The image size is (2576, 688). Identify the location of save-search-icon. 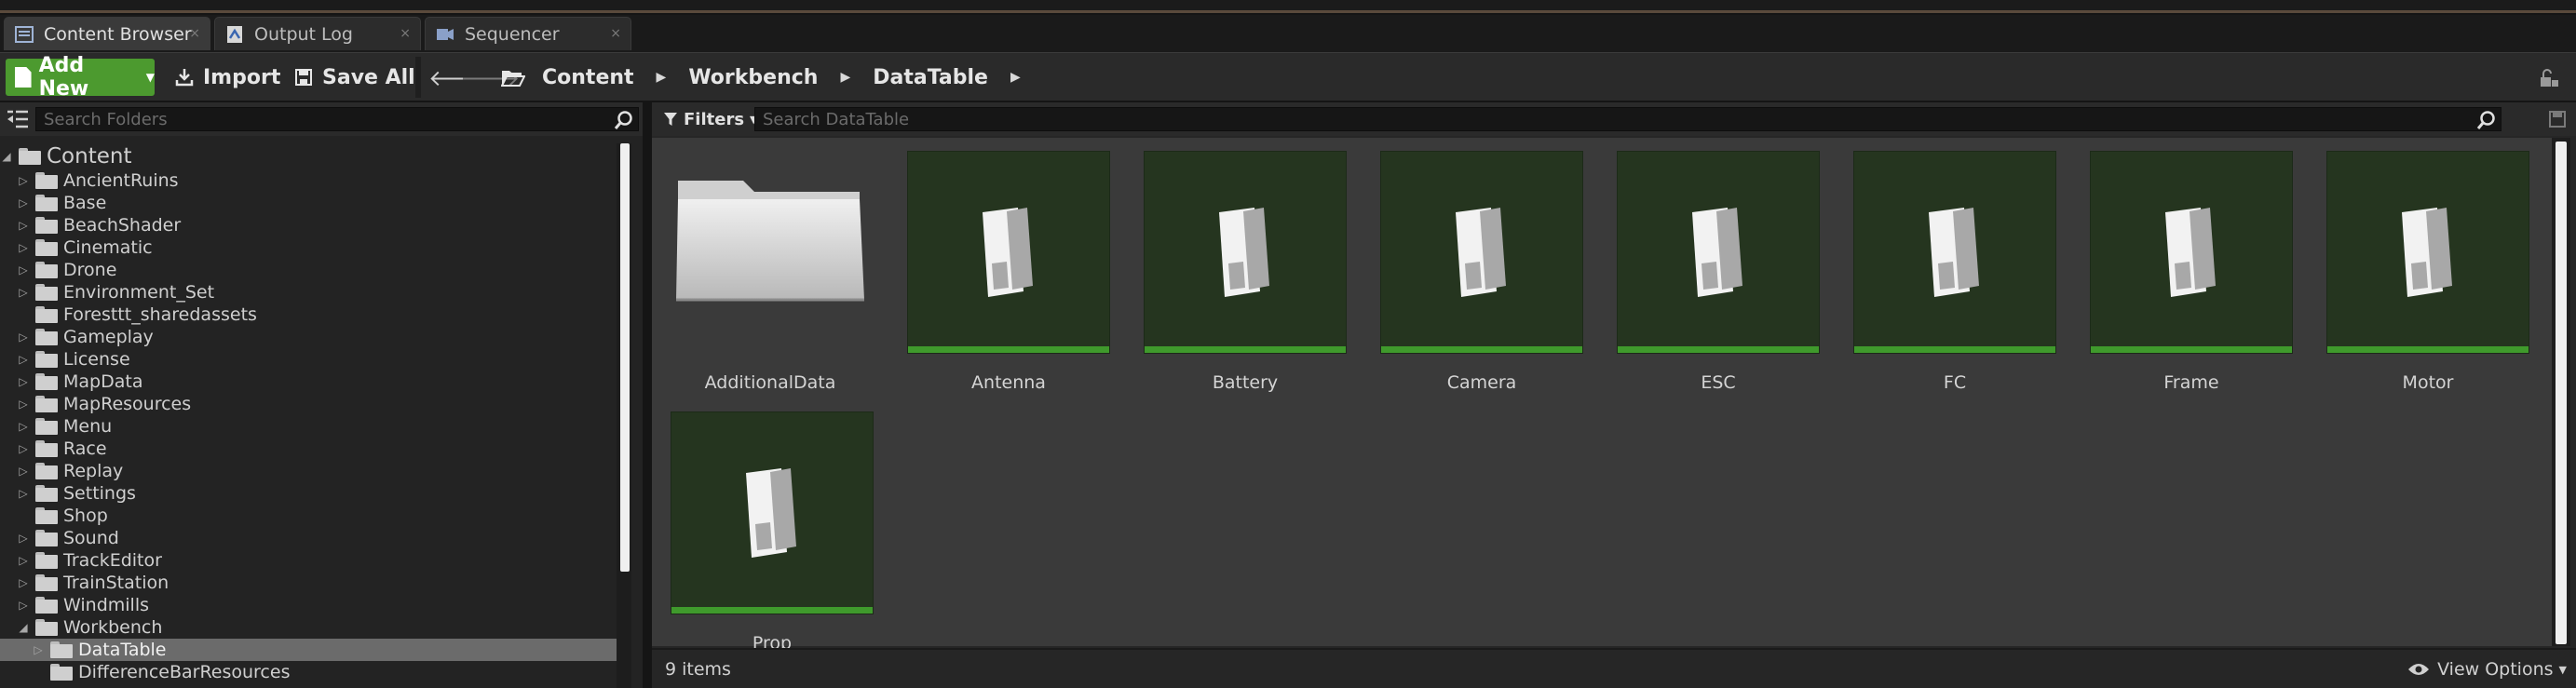
(2557, 119).